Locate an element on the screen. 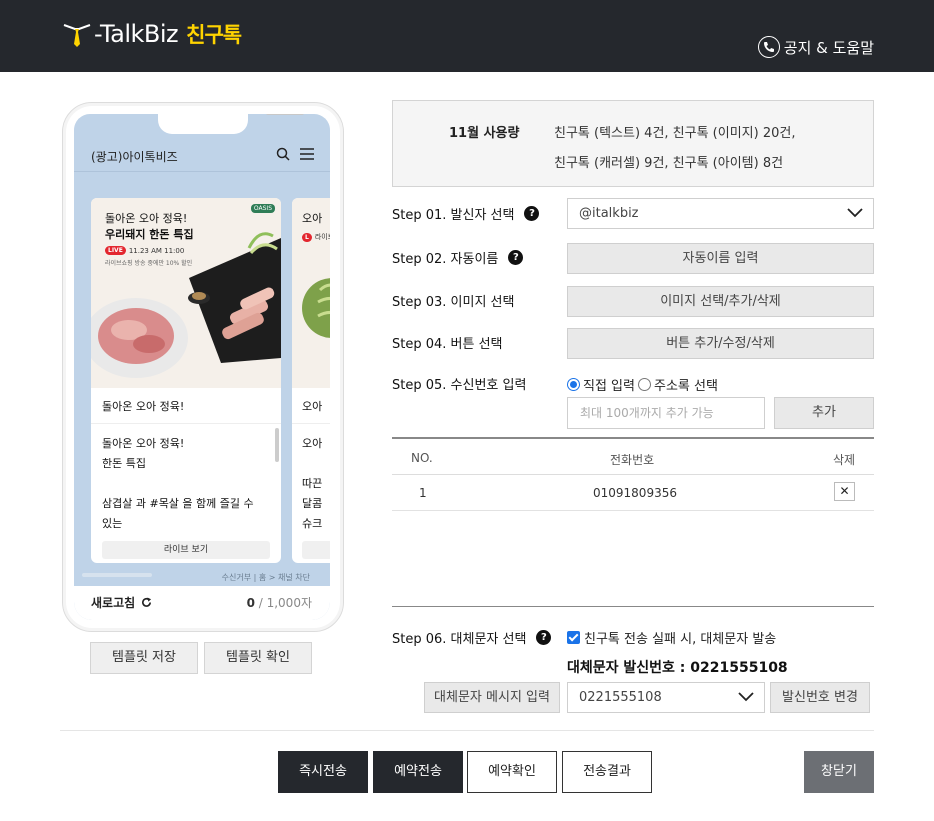 The image size is (934, 821). carousel-scrollbar is located at coordinates (117, 575).